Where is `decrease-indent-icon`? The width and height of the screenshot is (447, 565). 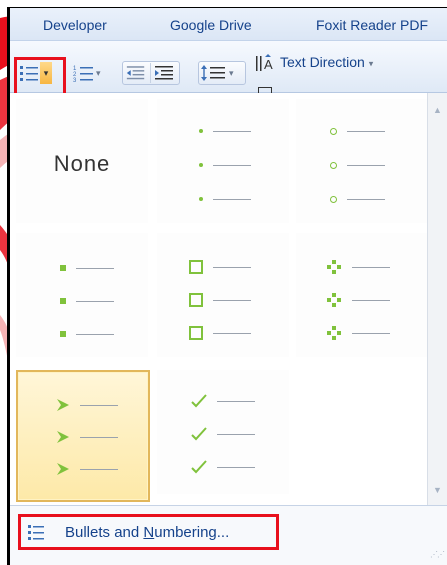
decrease-indent-icon is located at coordinates (137, 73).